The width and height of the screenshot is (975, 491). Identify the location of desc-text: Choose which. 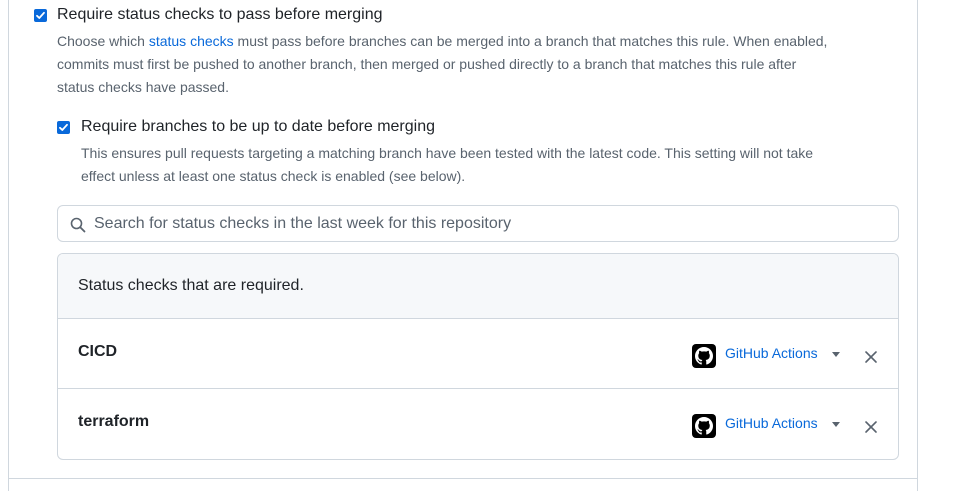
(103, 41).